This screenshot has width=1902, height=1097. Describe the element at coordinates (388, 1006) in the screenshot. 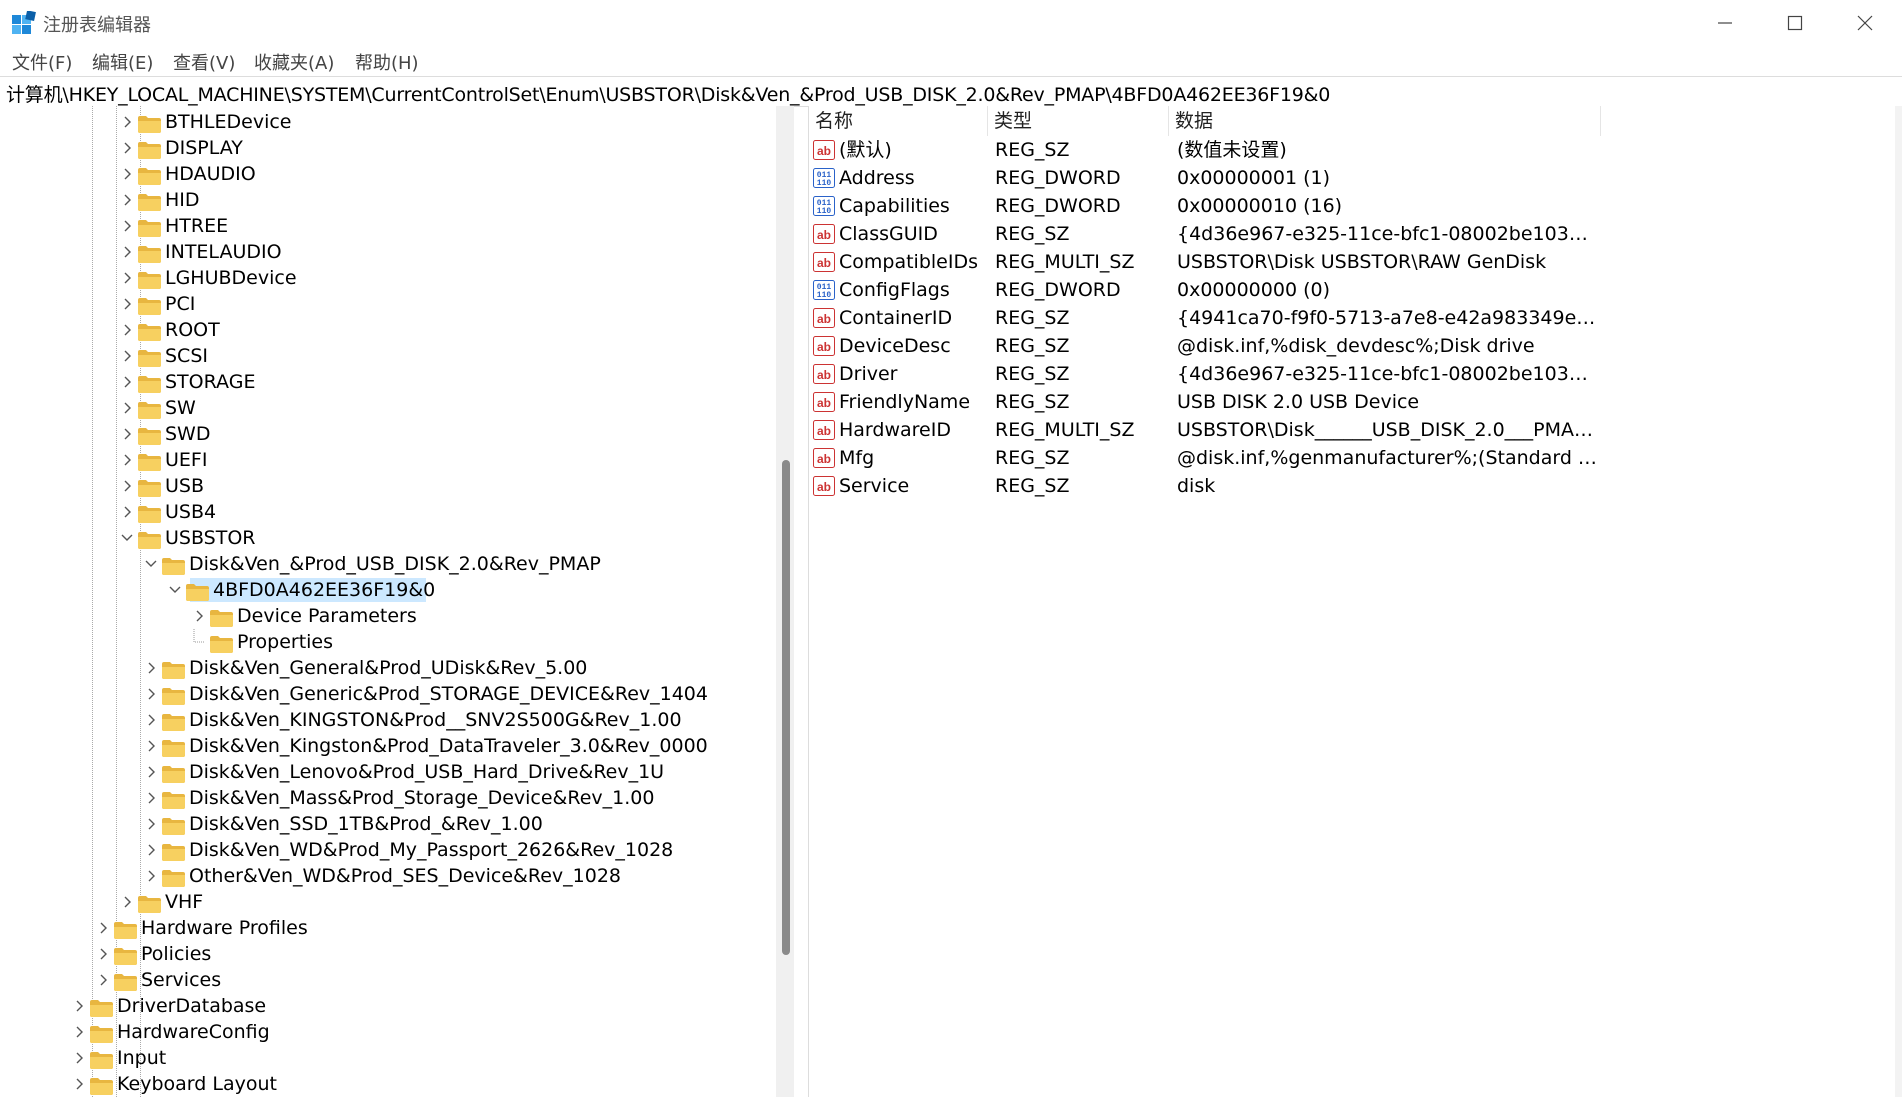

I see `tree-node: DriverDatabase` at that location.